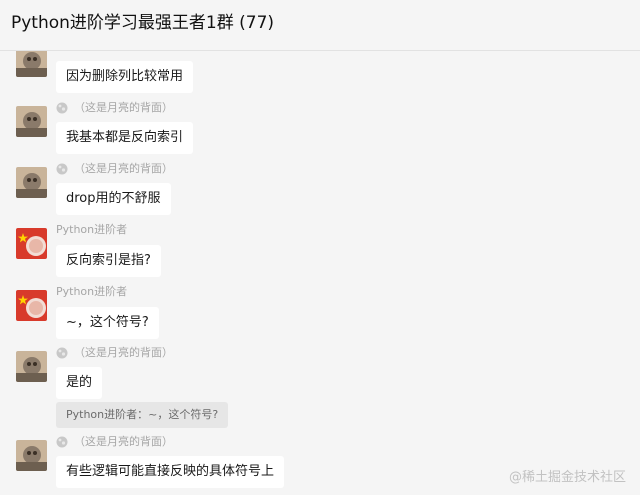 The width and height of the screenshot is (640, 495). What do you see at coordinates (320, 25) in the screenshot?
I see `chat-header: Python进阶学习最强王者1群 (77)` at bounding box center [320, 25].